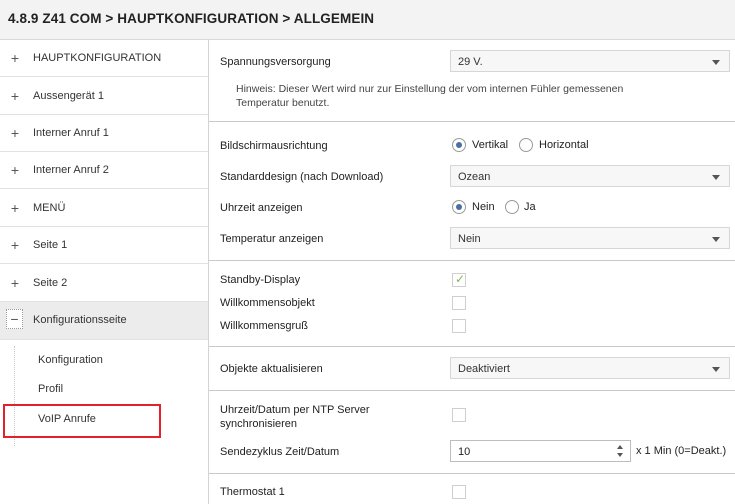 The height and width of the screenshot is (504, 735). I want to click on uhrzeit-radio-group: Nein Ja, so click(512, 208).